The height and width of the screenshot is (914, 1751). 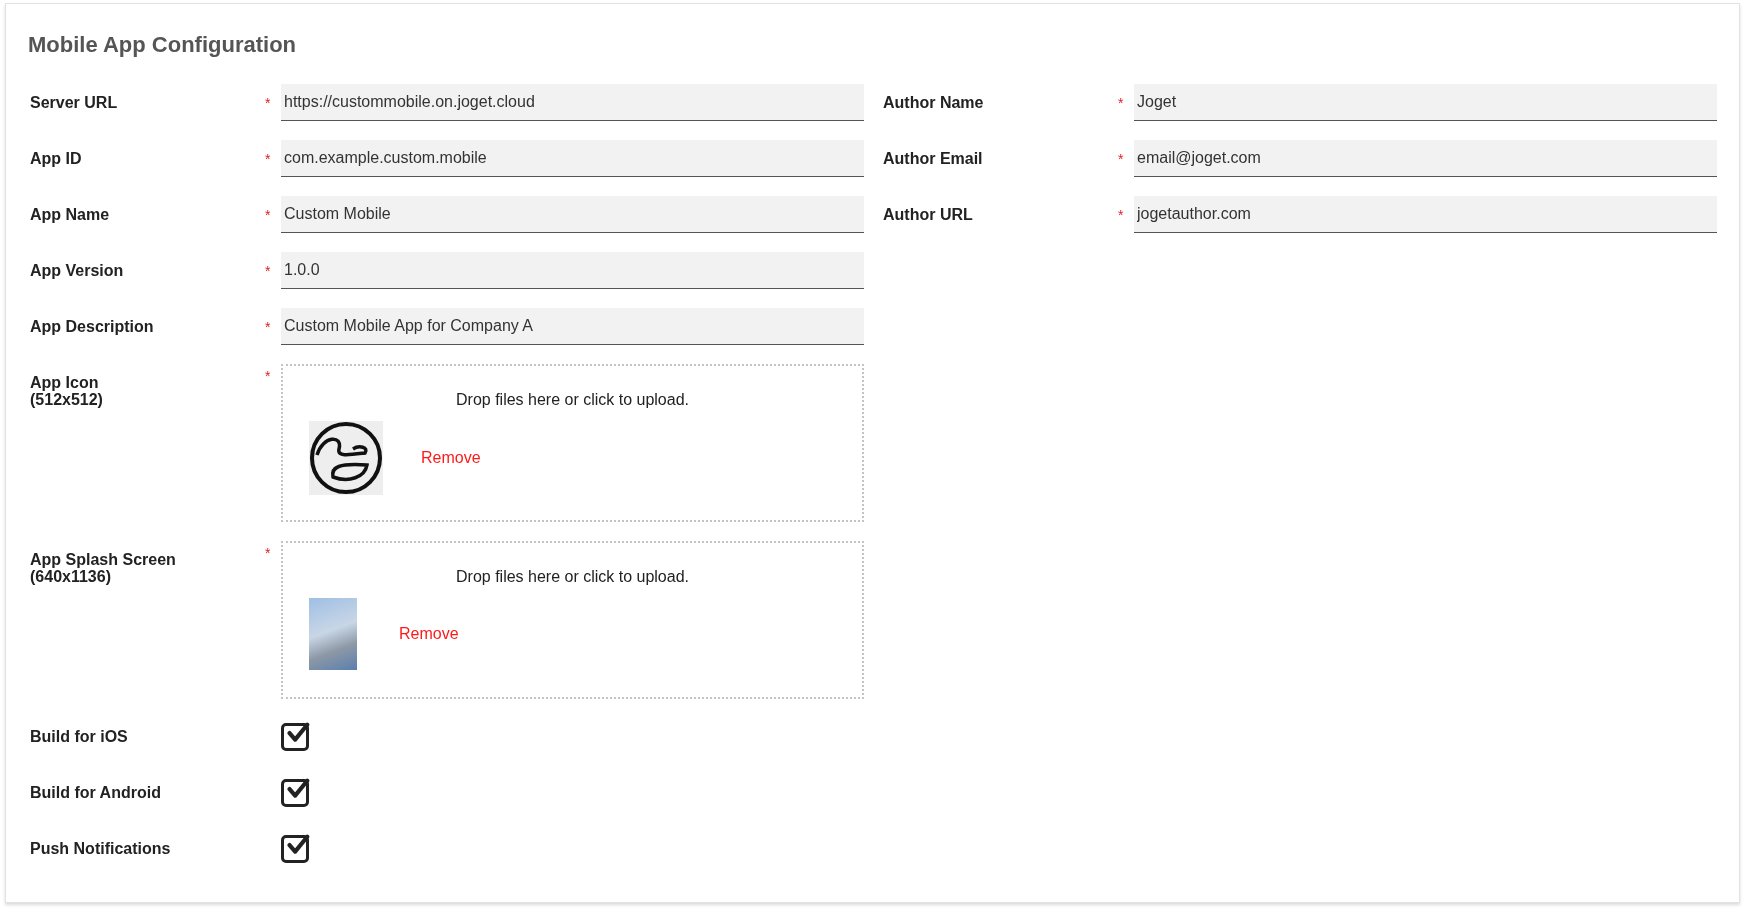 I want to click on text-input: jogetauthor.com, so click(x=1425, y=214).